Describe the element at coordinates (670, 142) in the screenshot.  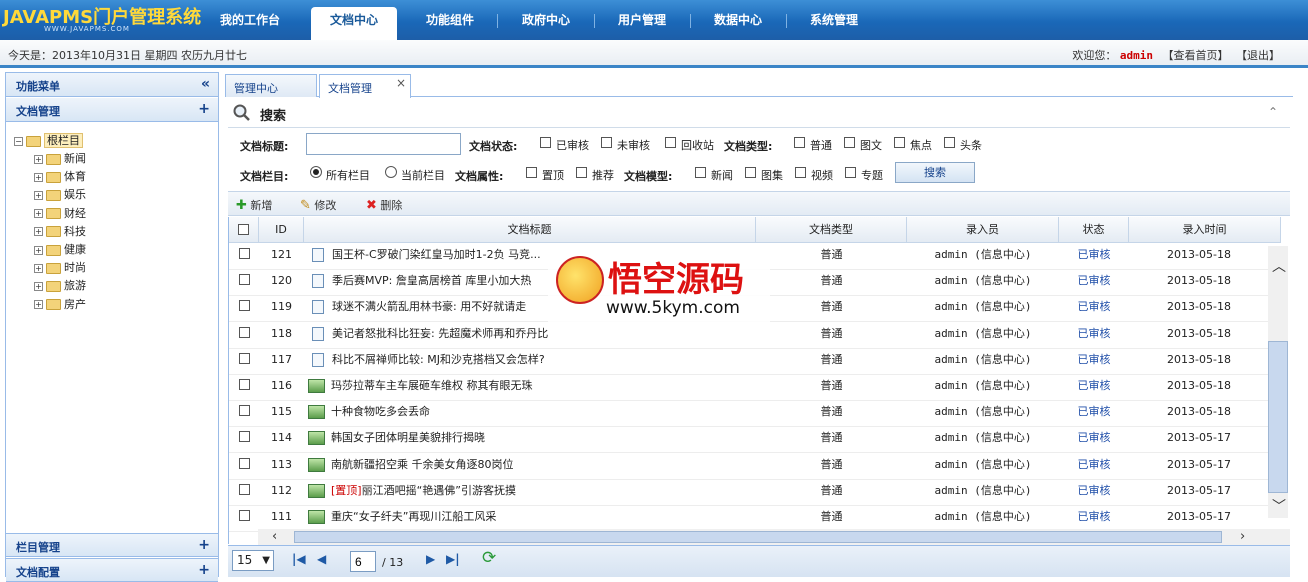
I see `status-recycle-checkbox` at that location.